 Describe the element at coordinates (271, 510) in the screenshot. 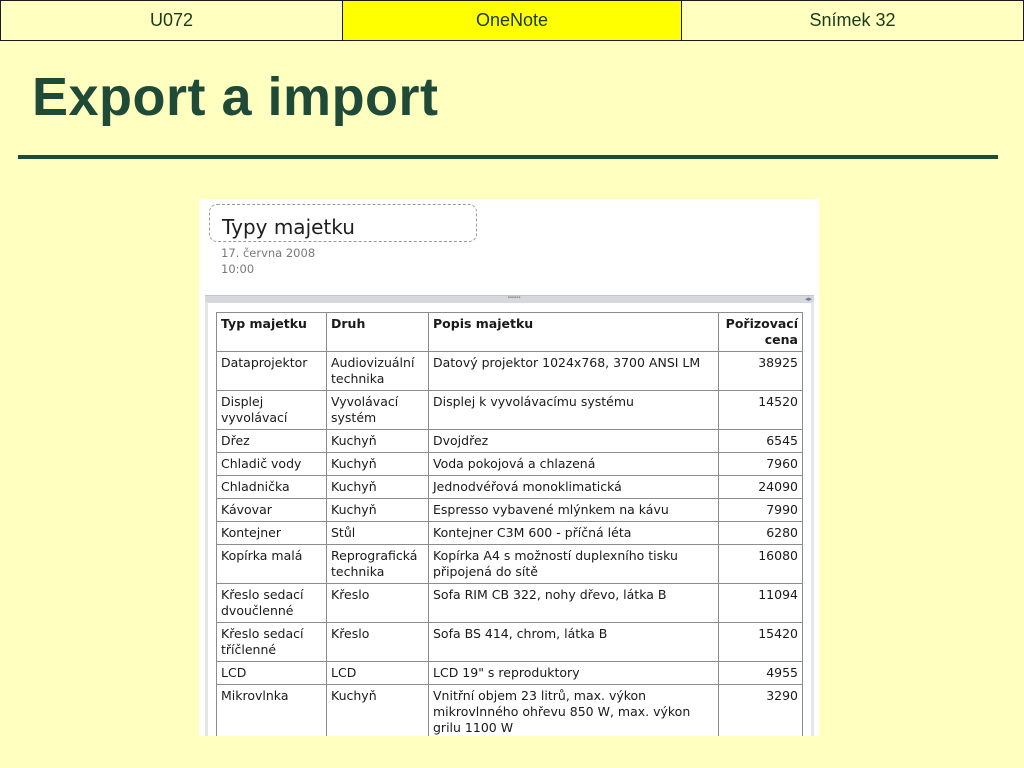

I see `cell-type: Kávovar` at that location.